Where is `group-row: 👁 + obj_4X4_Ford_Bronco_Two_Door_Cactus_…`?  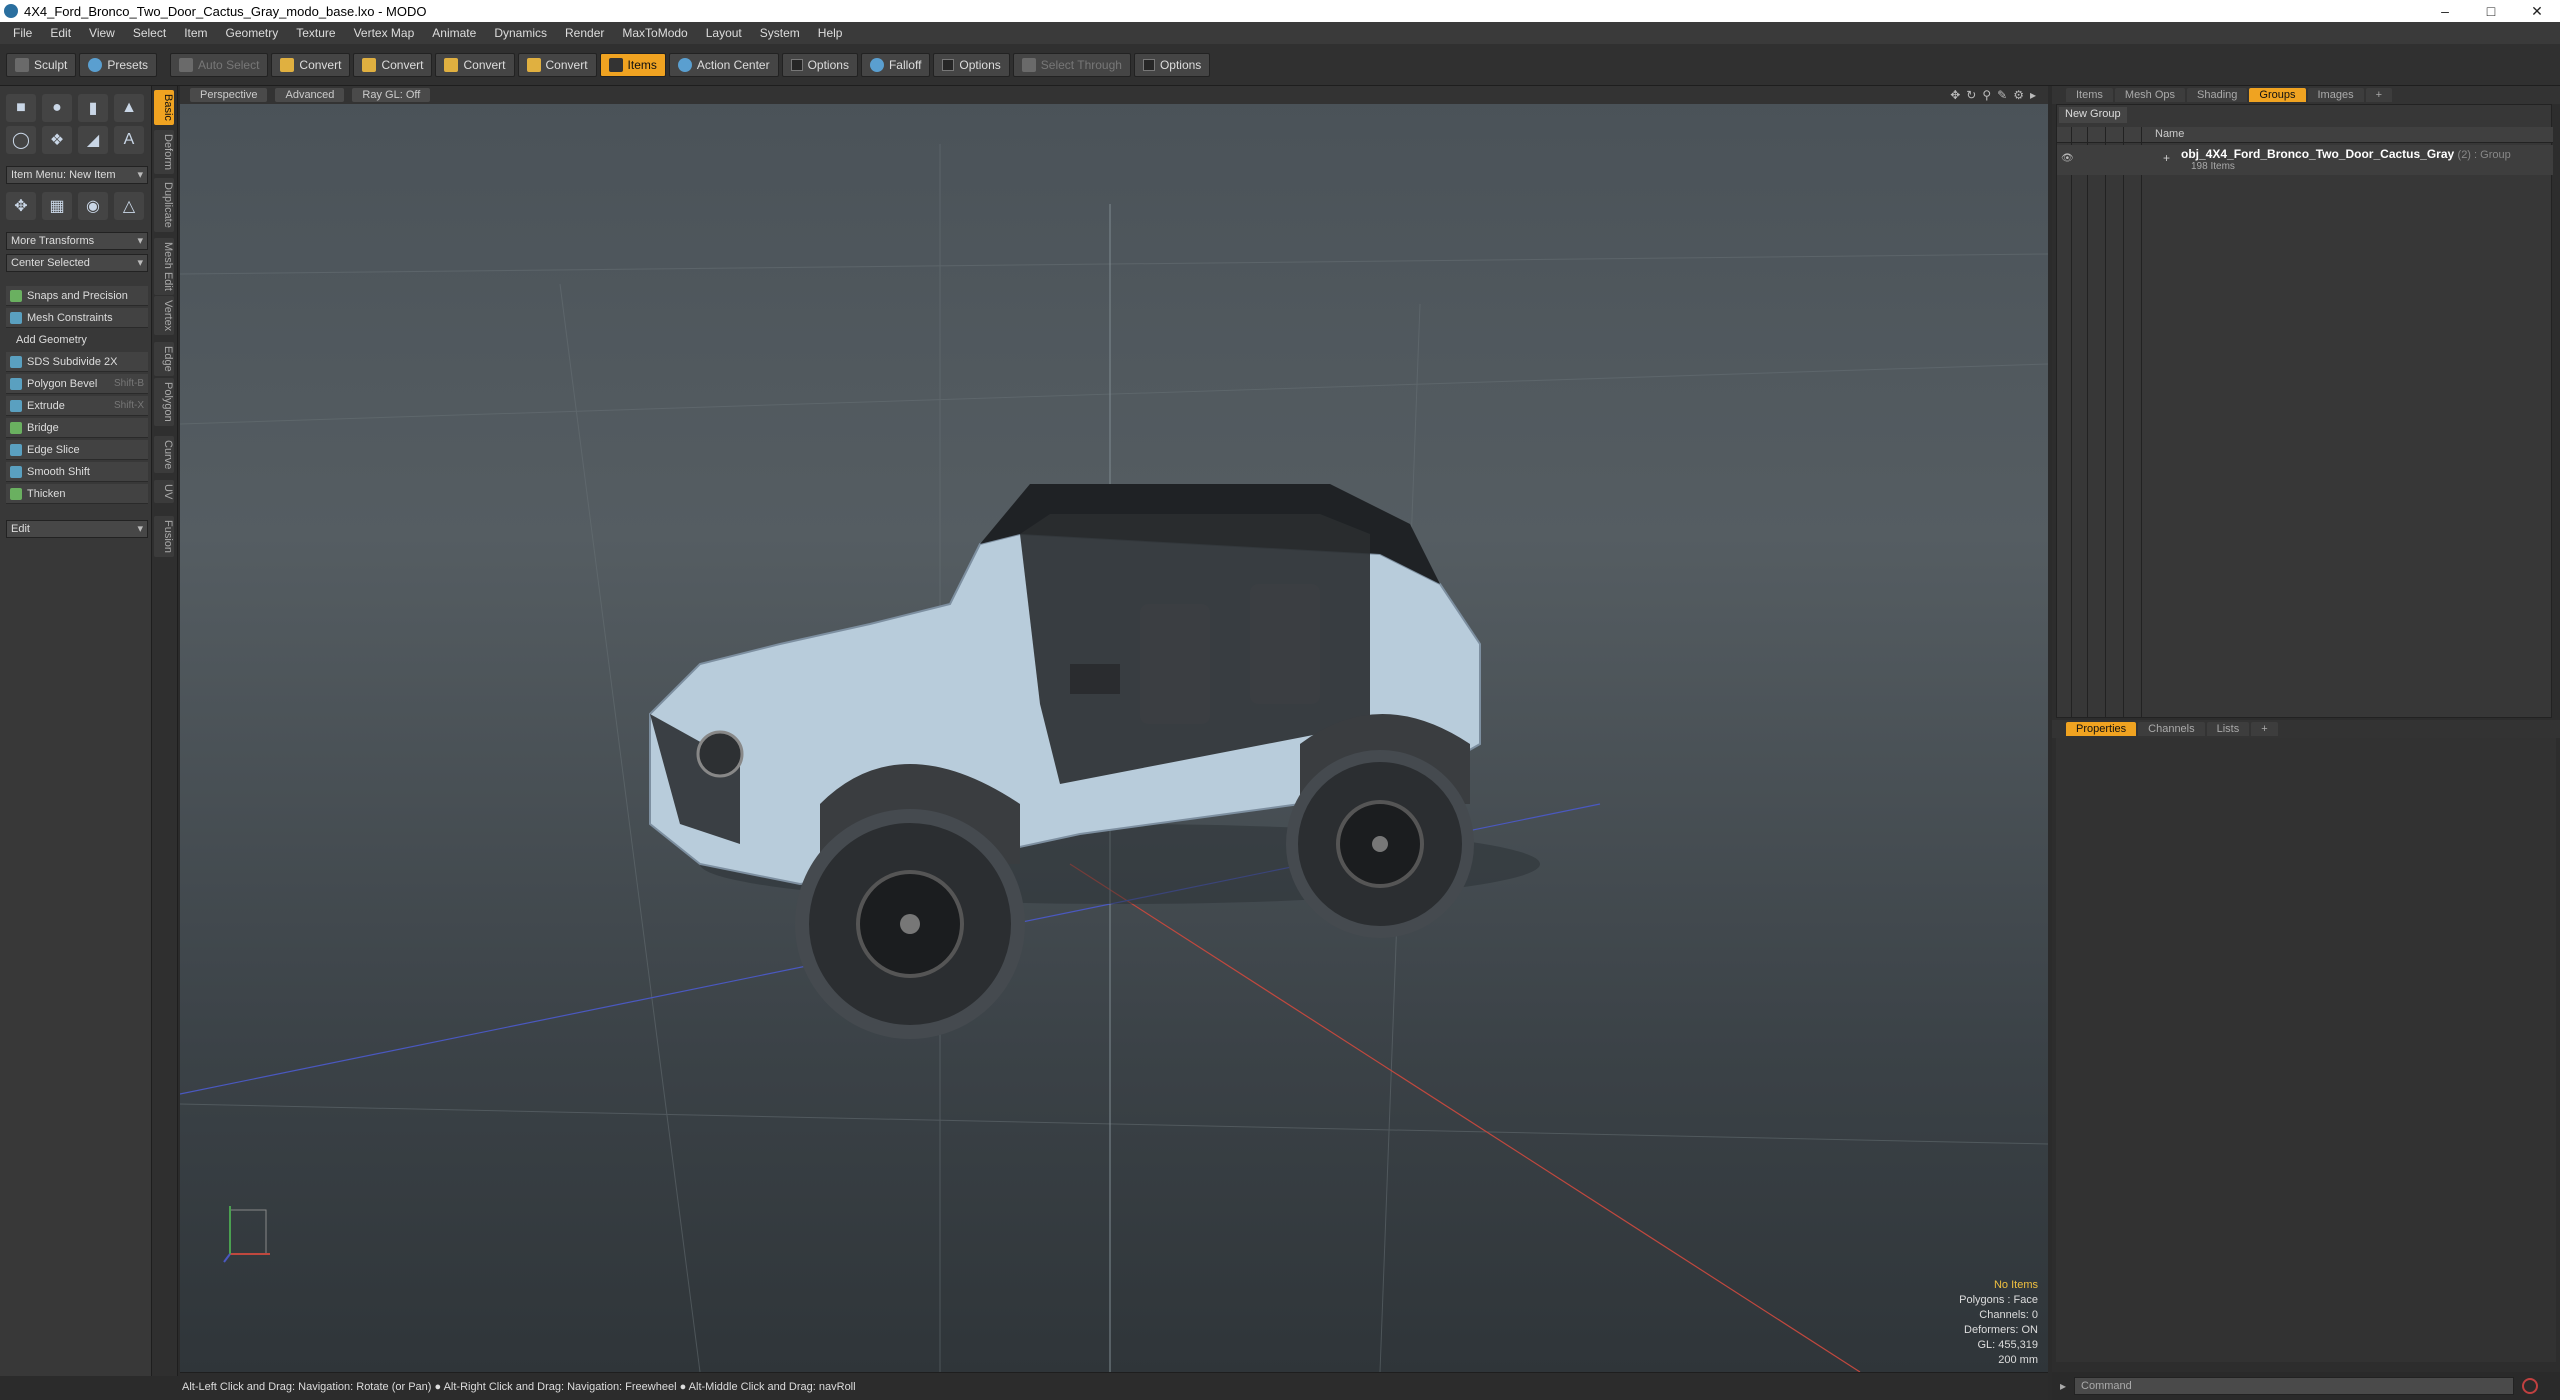 group-row: 👁 + obj_4X4_Ford_Bronco_Two_Door_Cactus_… is located at coordinates (2305, 160).